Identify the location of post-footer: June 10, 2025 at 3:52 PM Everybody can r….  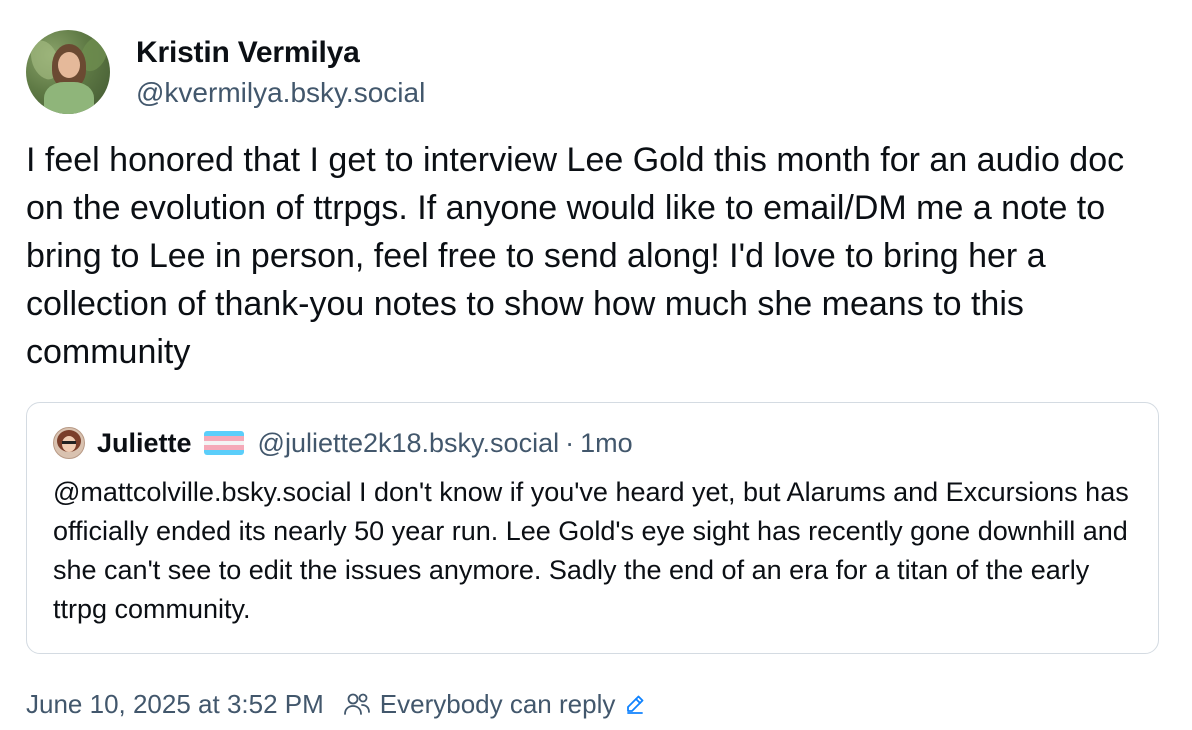
(336, 704).